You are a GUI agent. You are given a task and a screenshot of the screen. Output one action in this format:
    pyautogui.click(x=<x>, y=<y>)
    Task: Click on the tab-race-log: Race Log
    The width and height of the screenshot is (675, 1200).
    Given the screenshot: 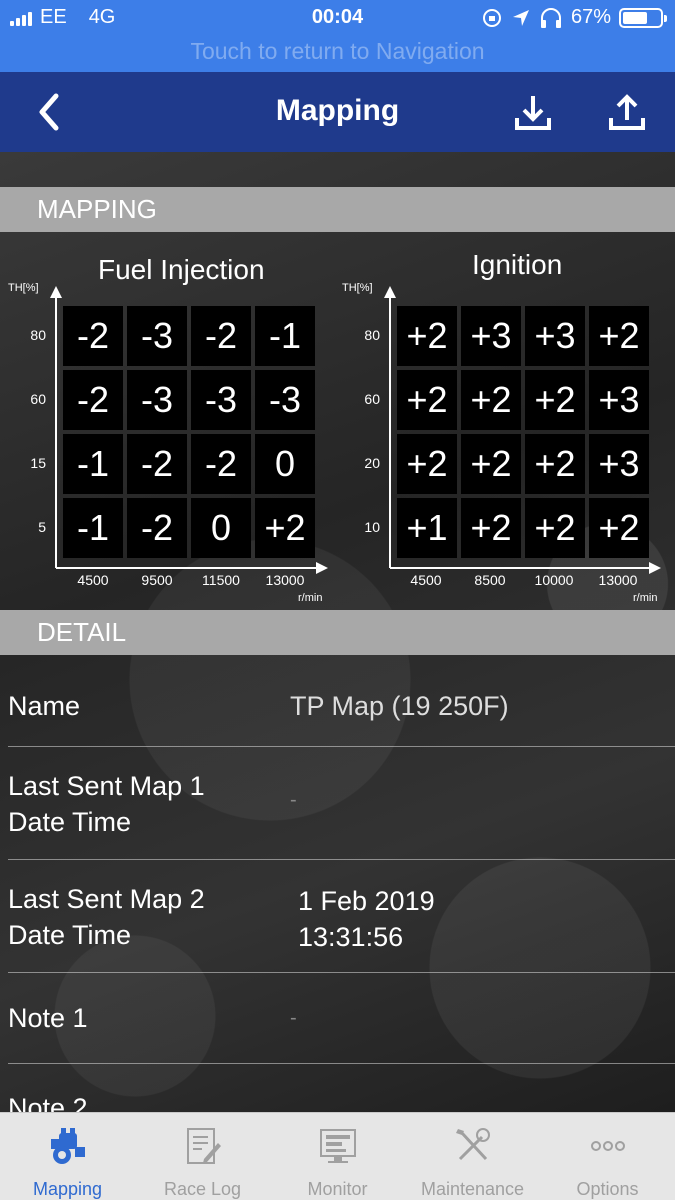 What is the action you would take?
    pyautogui.click(x=202, y=1156)
    